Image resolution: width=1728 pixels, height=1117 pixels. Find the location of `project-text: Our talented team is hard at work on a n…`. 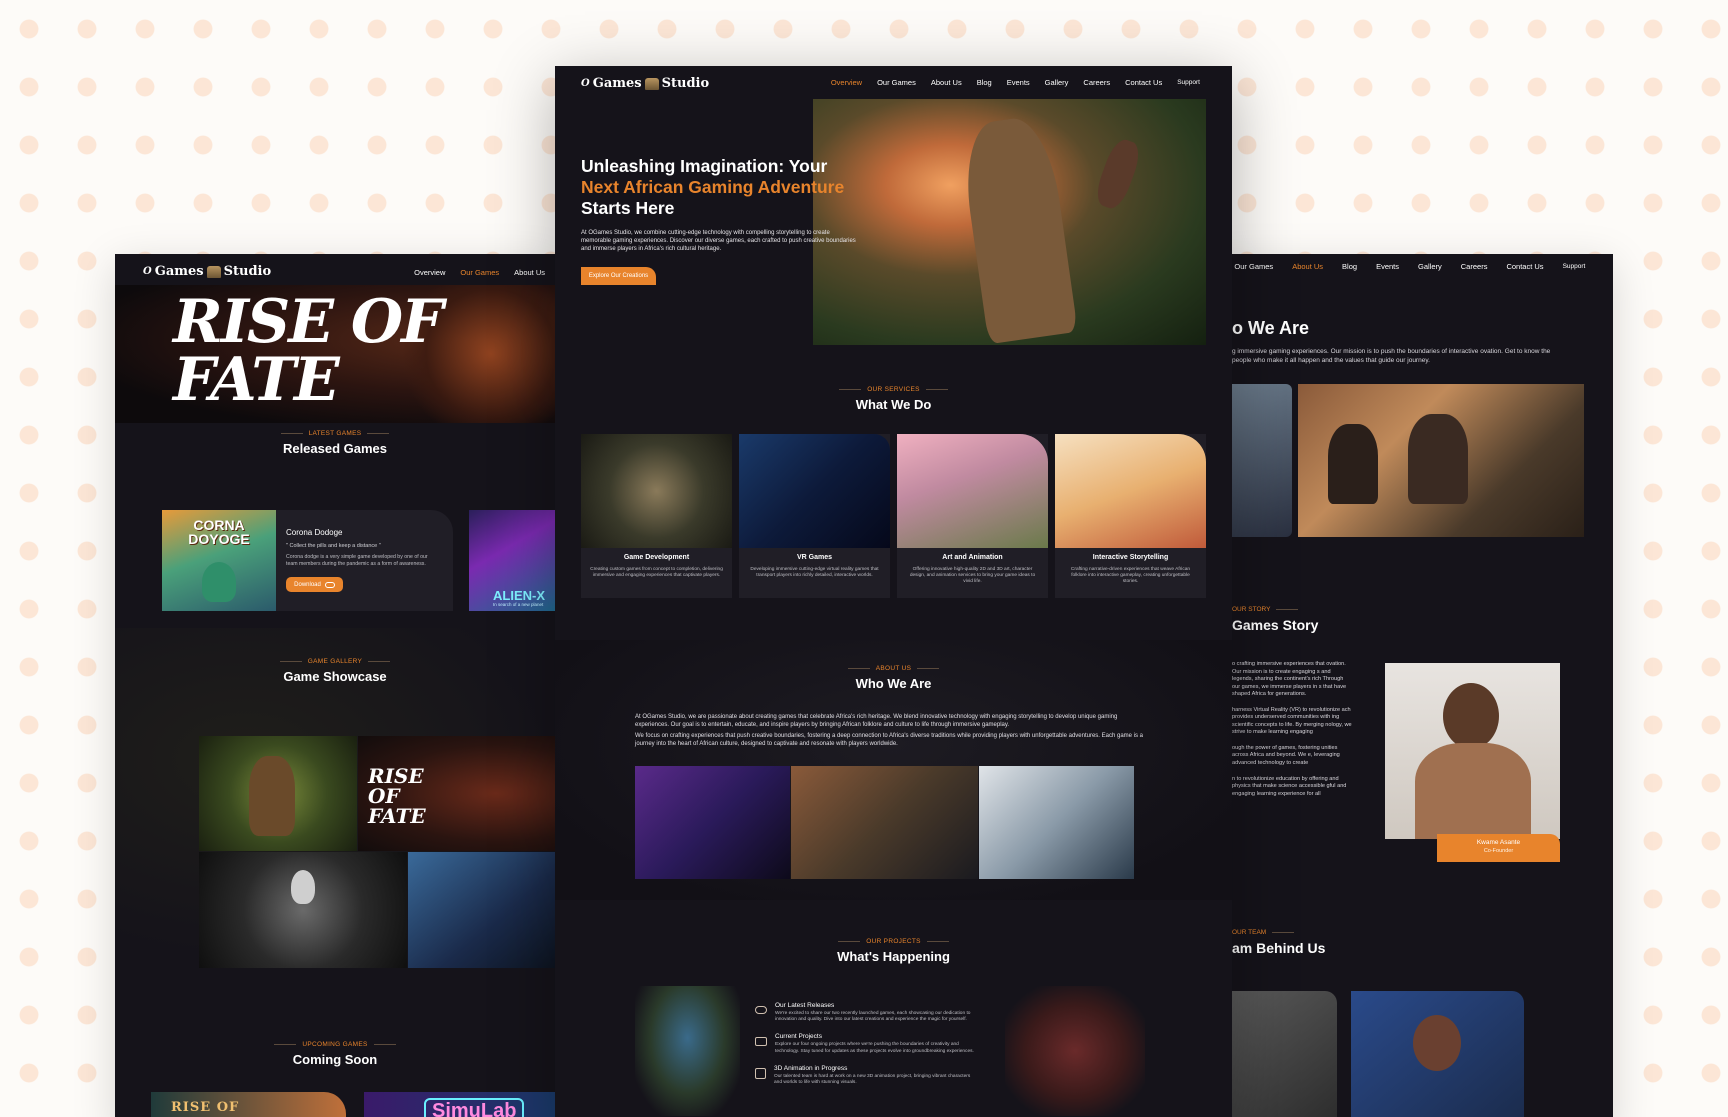

project-text: Our talented team is hard at work on a n… is located at coordinates (872, 1079).